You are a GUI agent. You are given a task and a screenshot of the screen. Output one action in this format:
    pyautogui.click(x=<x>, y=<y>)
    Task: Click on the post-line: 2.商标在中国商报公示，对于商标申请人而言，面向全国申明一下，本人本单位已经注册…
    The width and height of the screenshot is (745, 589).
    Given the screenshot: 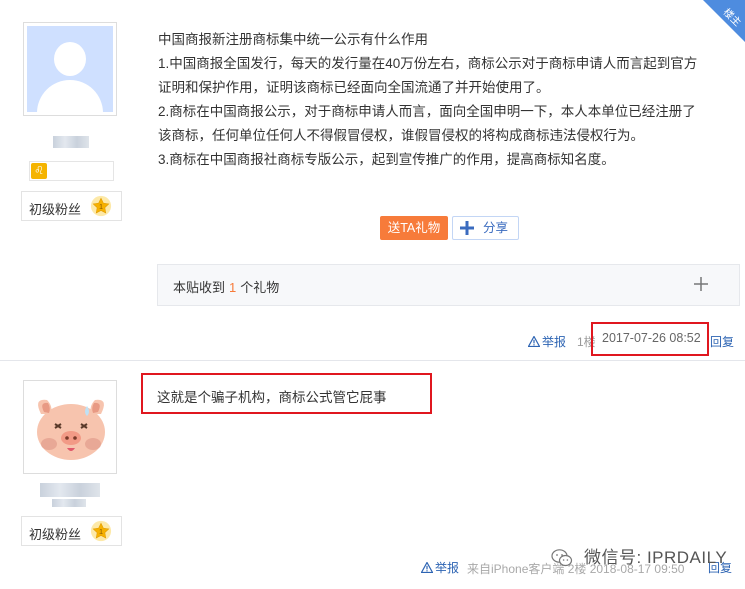 What is the action you would take?
    pyautogui.click(x=427, y=111)
    